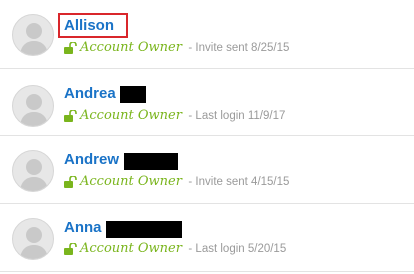 This screenshot has width=414, height=274. Describe the element at coordinates (239, 182) in the screenshot. I see `user-status: - Invite sent 4/15/15` at that location.